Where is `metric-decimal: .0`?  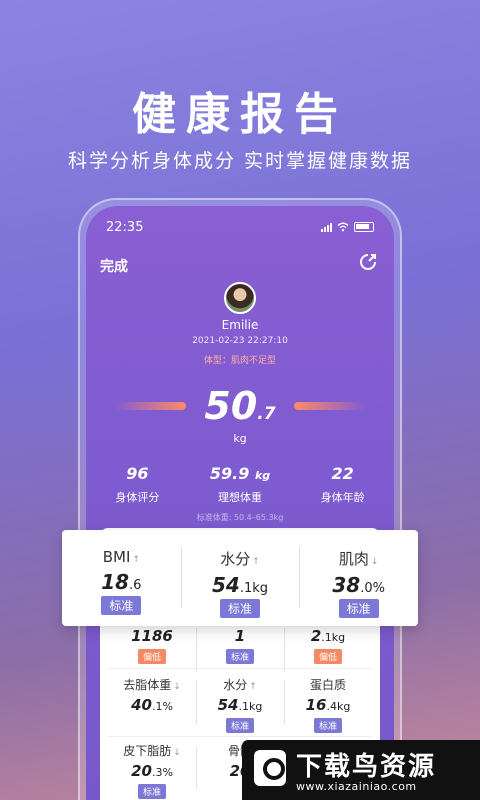 metric-decimal: .0 is located at coordinates (366, 588).